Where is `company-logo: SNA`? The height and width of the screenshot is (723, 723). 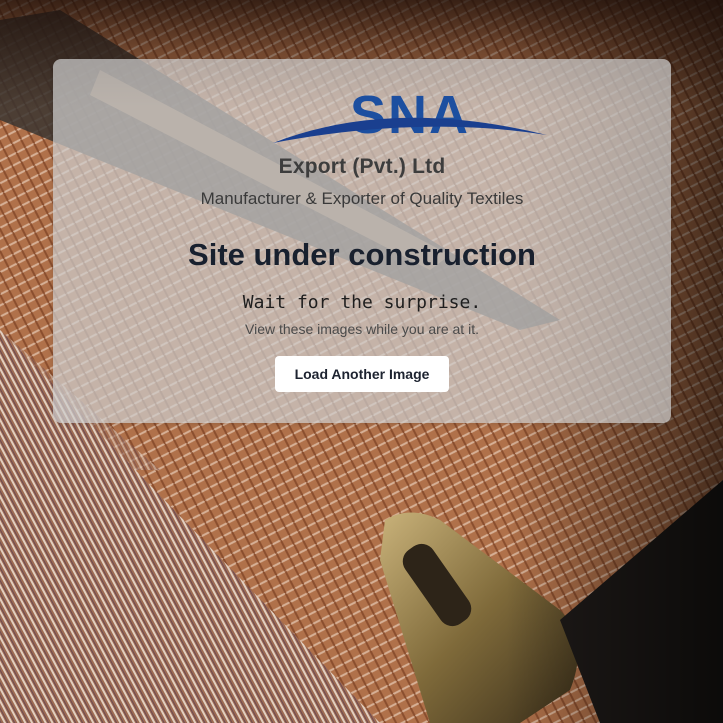
company-logo: SNA is located at coordinates (410, 117).